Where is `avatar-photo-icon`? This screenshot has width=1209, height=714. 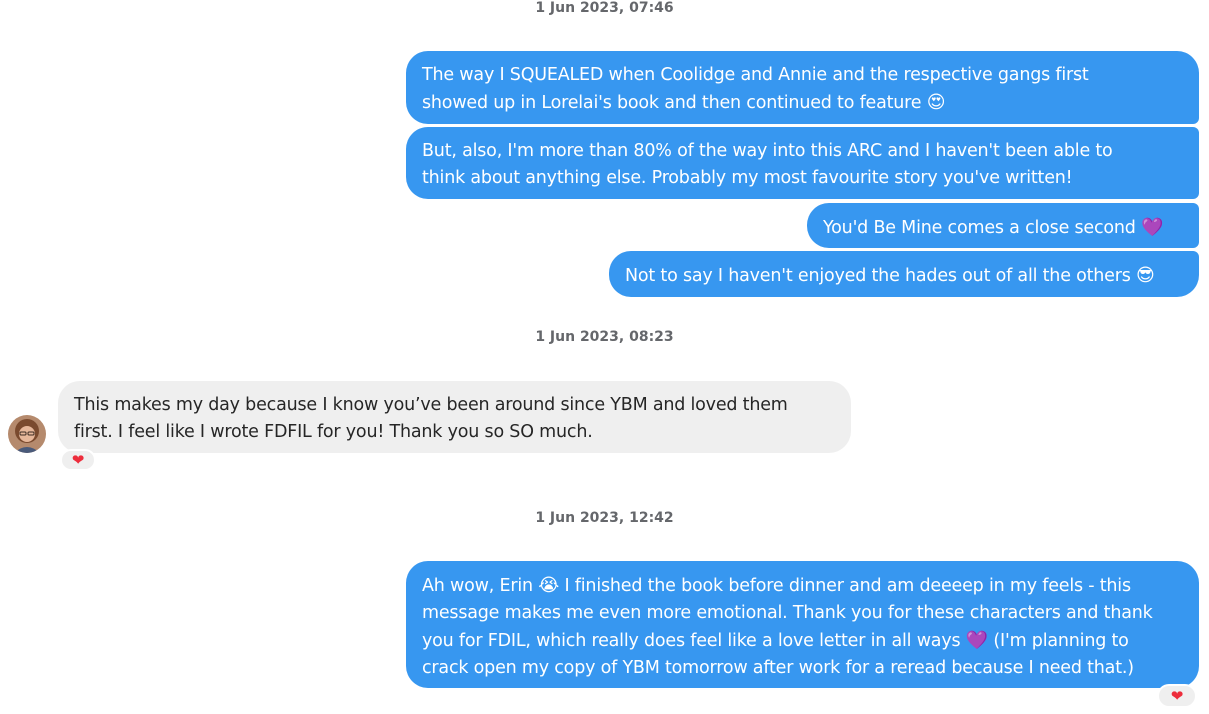 avatar-photo-icon is located at coordinates (27, 434).